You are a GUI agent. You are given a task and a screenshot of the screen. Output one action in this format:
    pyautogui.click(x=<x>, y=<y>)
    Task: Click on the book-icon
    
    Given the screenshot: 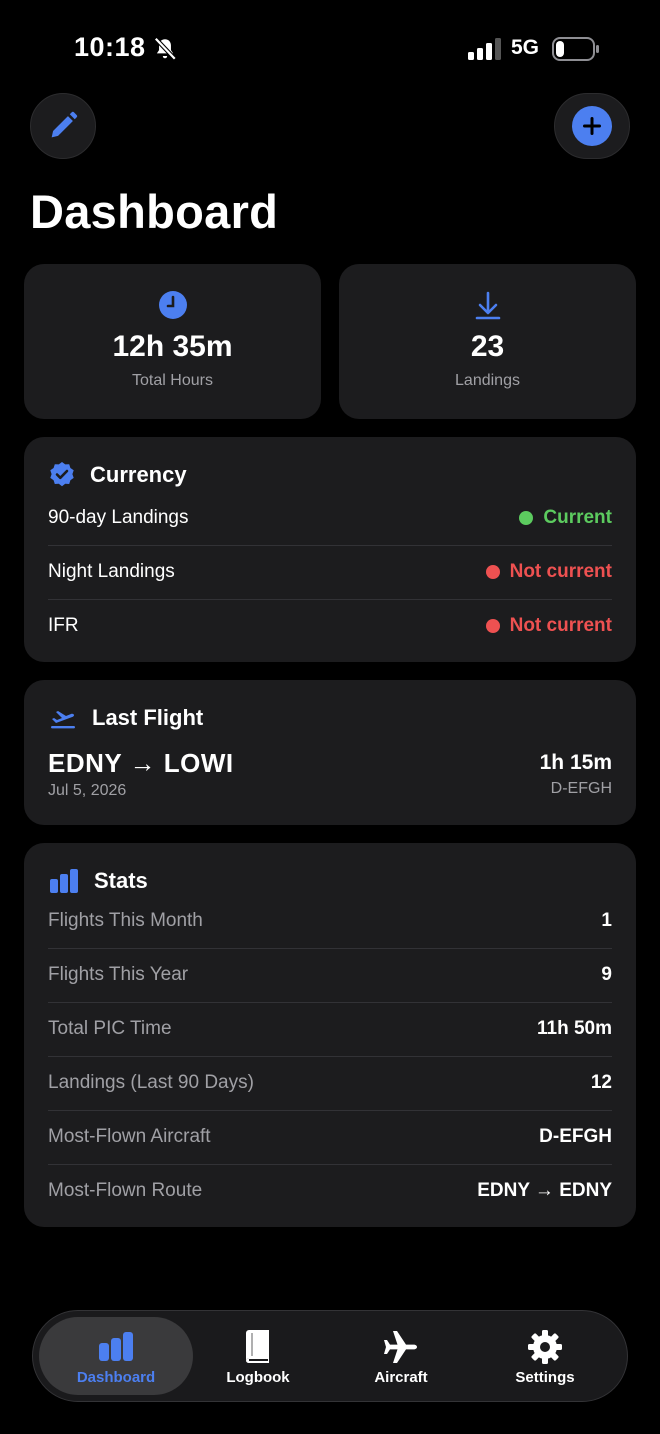 What is the action you would take?
    pyautogui.click(x=257, y=1347)
    